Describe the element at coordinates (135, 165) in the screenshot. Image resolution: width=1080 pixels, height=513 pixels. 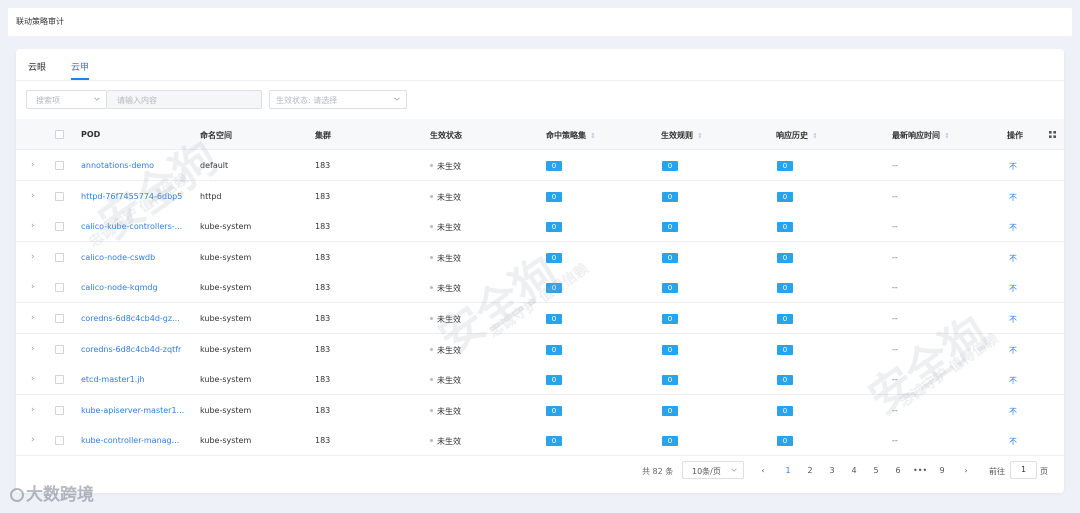
I see `pod-name-link: annotations-demo` at that location.